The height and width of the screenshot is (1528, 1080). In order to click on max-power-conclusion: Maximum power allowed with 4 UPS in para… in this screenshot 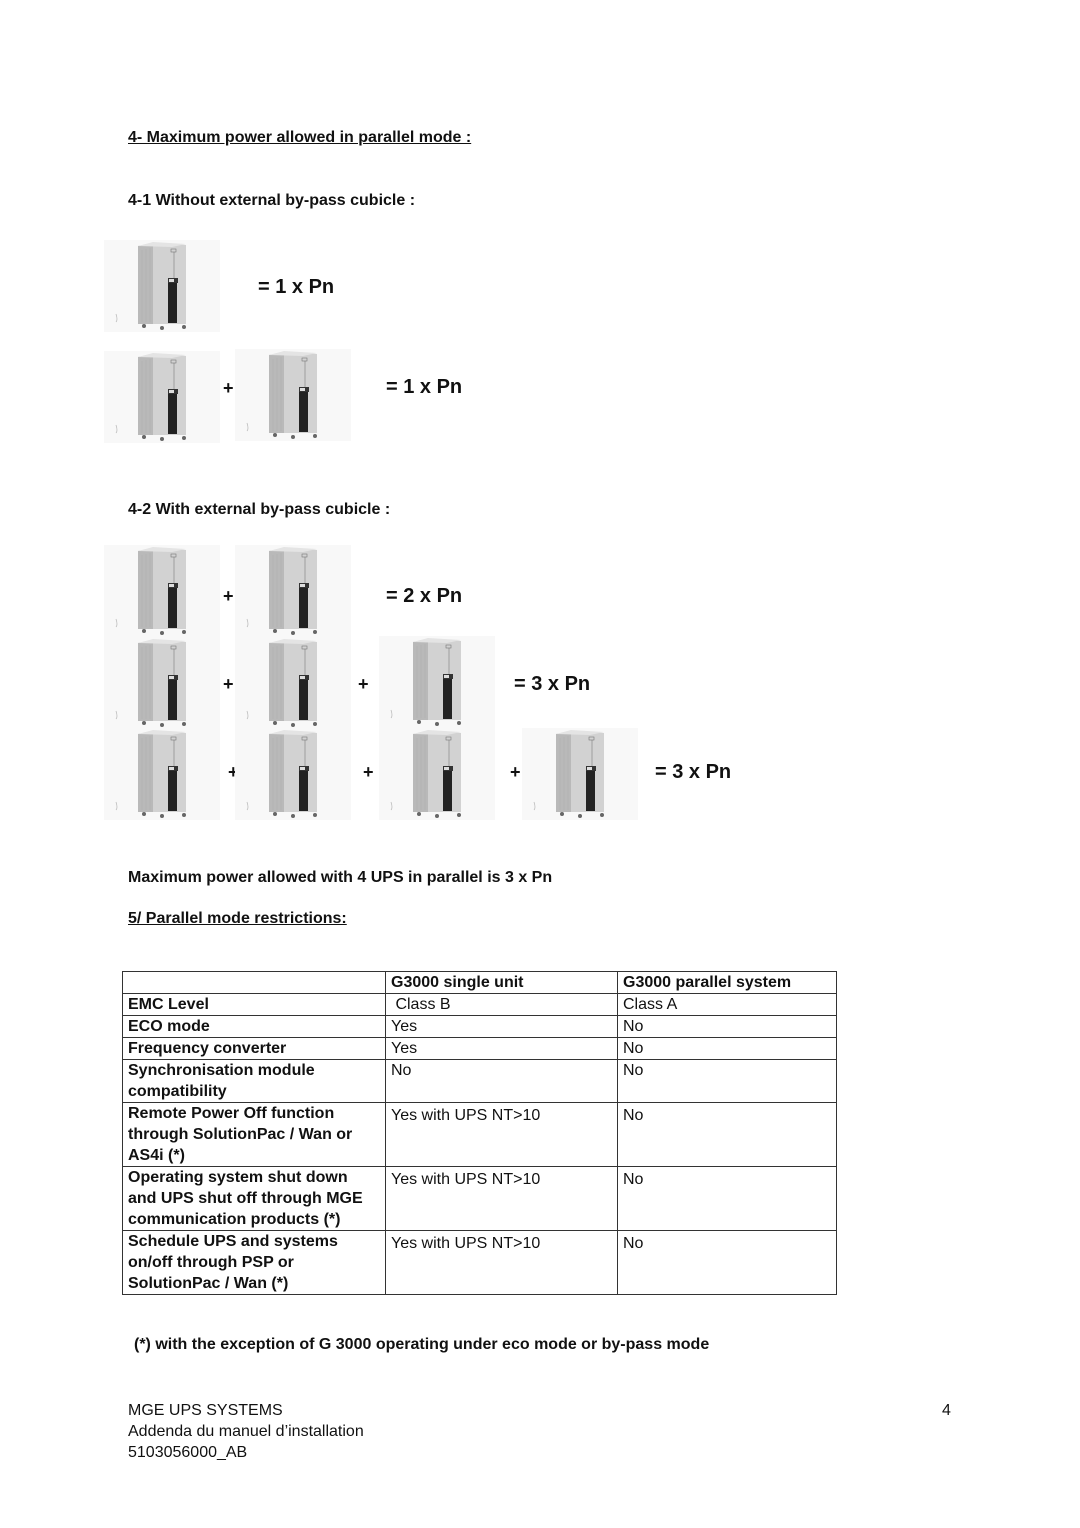, I will do `click(340, 877)`.